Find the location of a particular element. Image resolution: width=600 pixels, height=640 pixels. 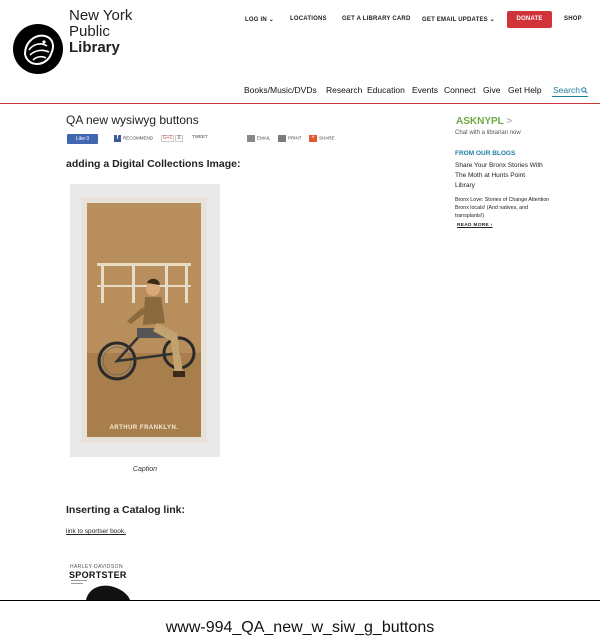

blogs-heading: FROM OUR BLOGS is located at coordinates (485, 153).